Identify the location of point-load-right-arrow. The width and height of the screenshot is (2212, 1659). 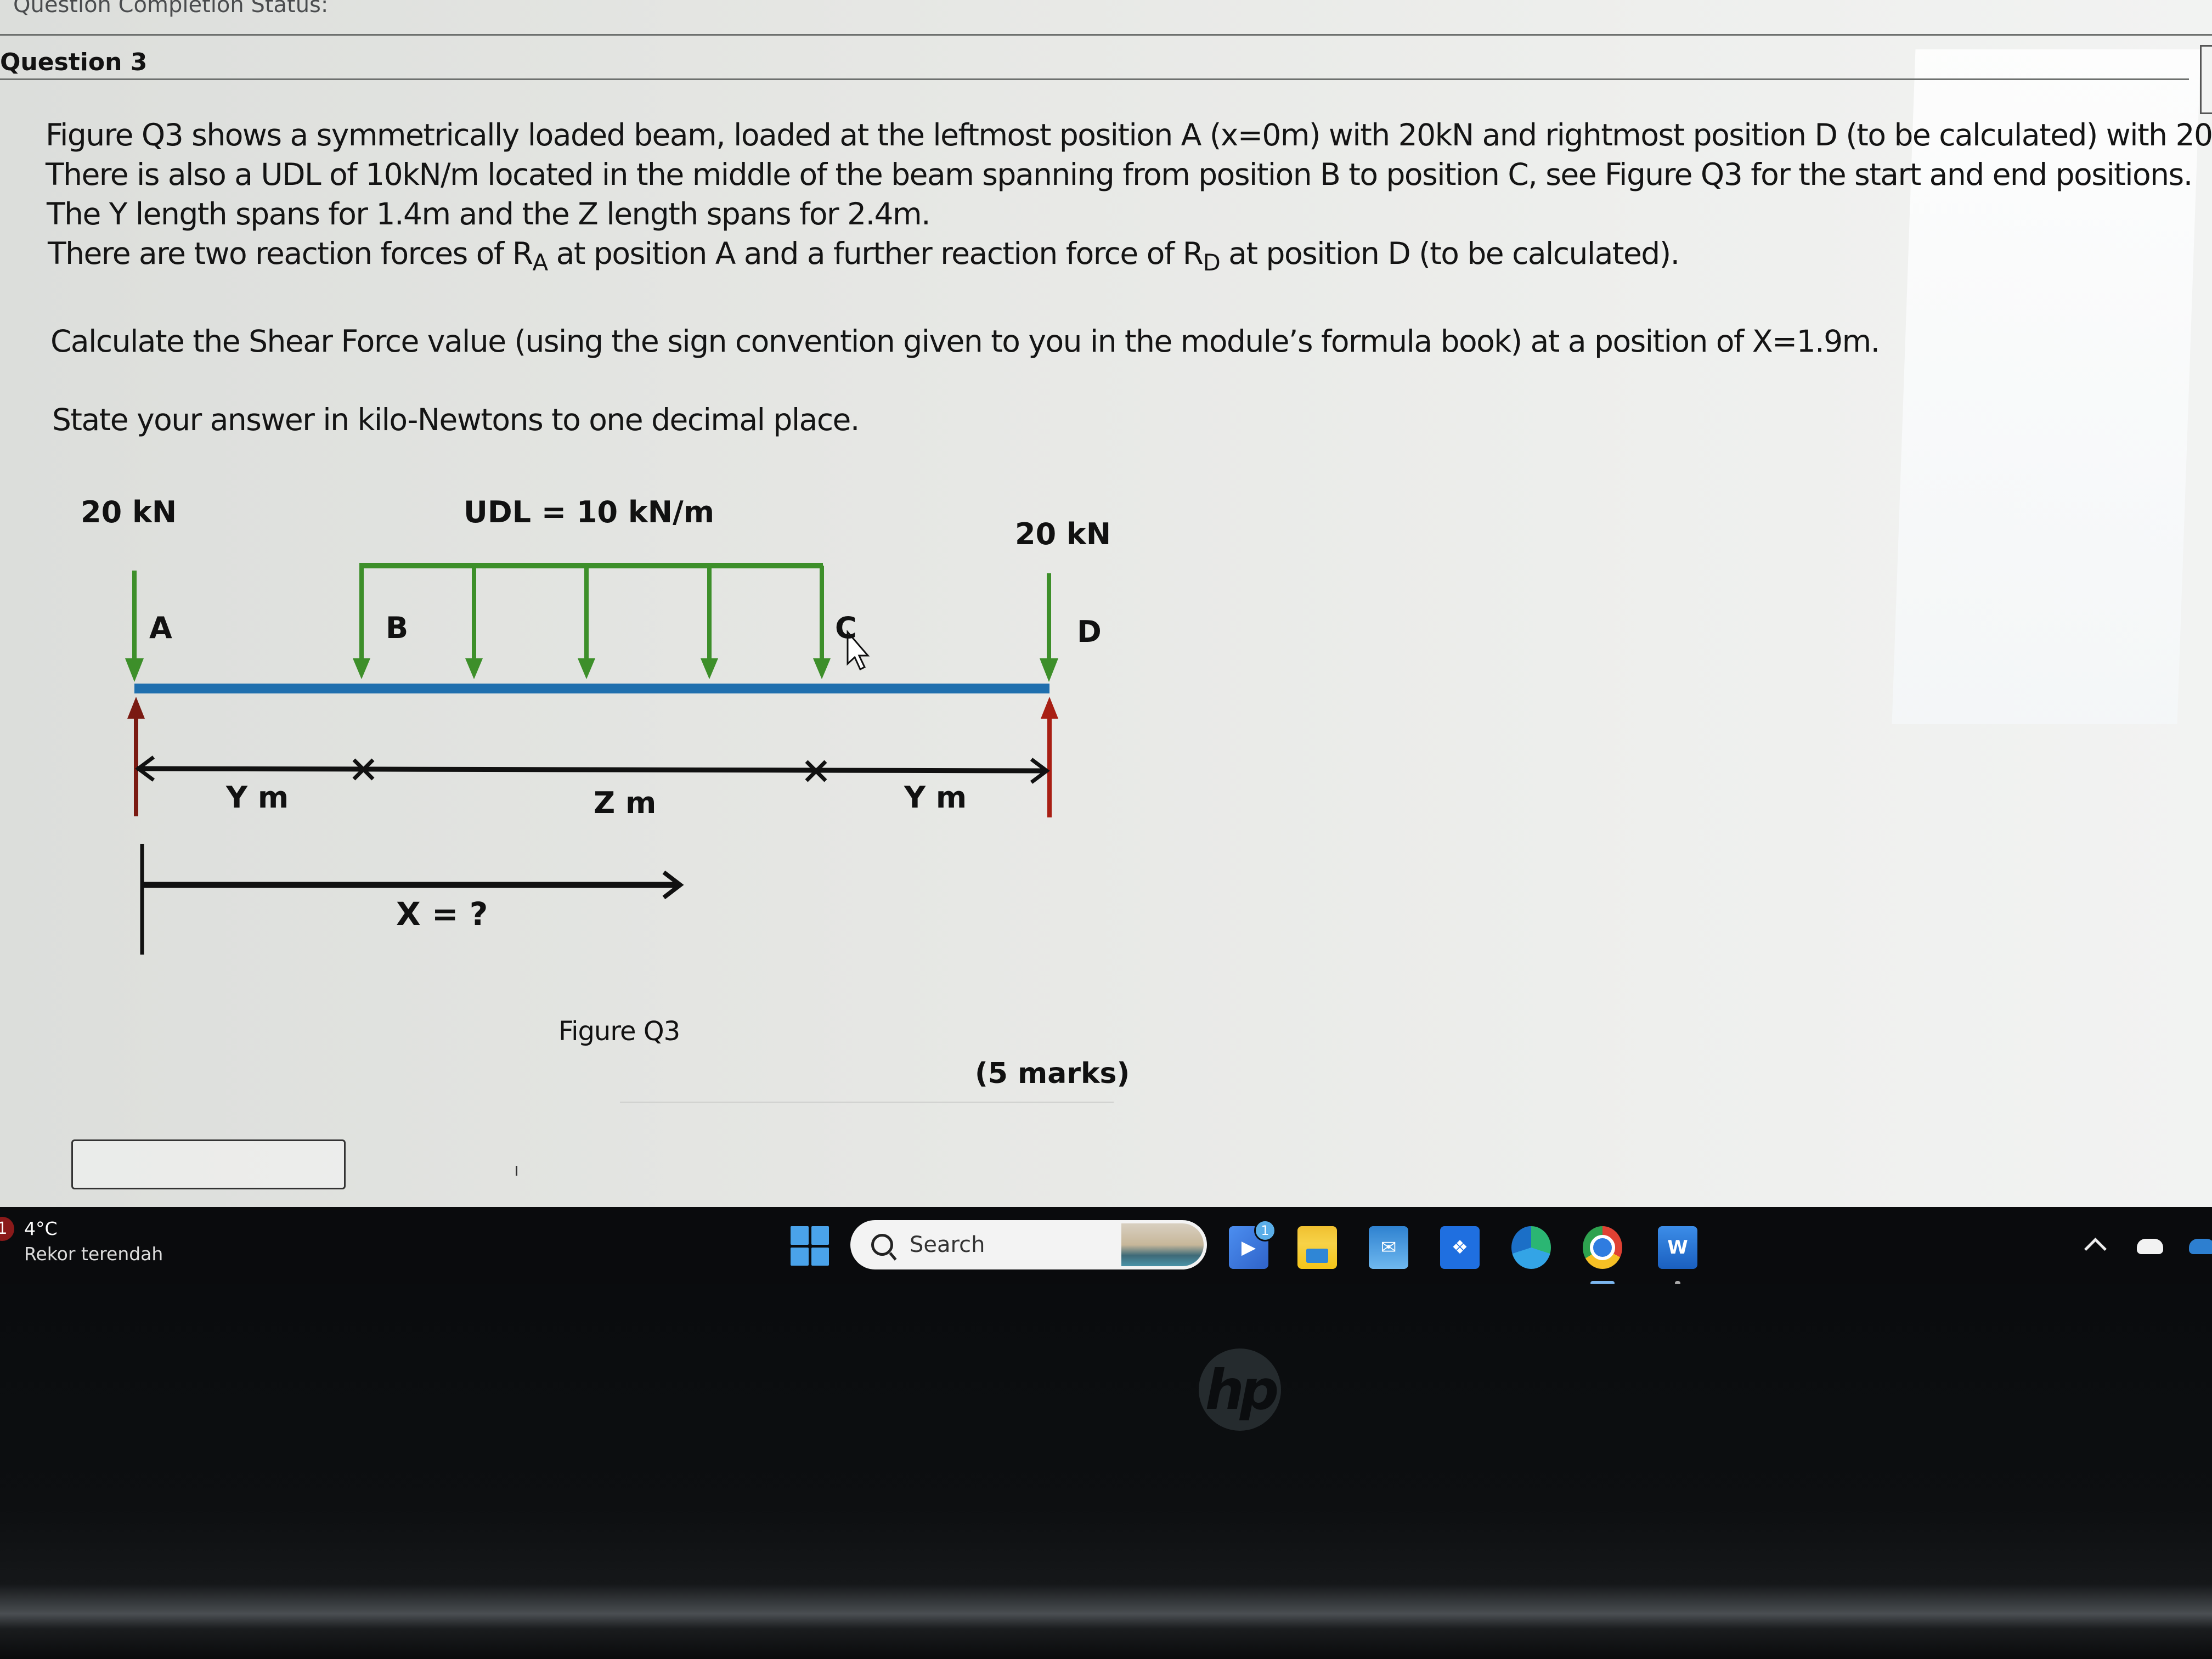
(1049, 627).